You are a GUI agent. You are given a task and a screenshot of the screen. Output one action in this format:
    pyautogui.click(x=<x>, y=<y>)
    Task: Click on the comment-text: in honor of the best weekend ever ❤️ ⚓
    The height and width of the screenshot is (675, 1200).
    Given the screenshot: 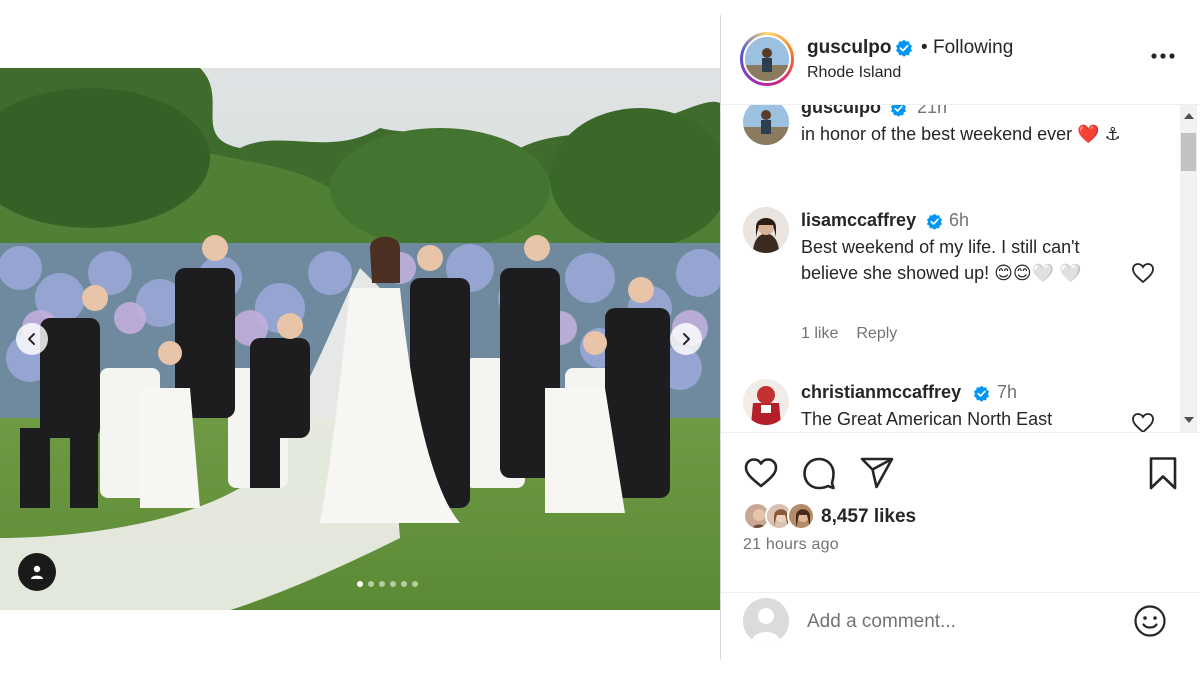 What is the action you would take?
    pyautogui.click(x=961, y=134)
    